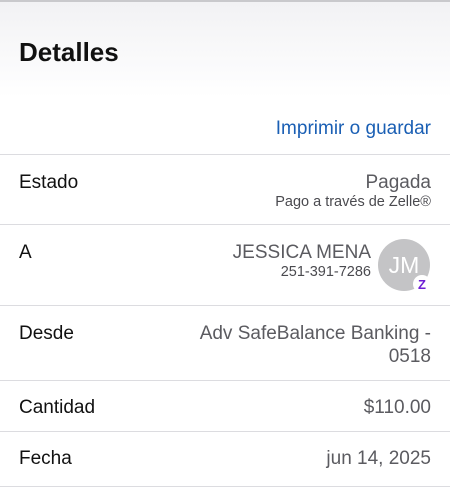 The width and height of the screenshot is (450, 487). What do you see at coordinates (69, 52) in the screenshot?
I see `page-title: Detalles` at bounding box center [69, 52].